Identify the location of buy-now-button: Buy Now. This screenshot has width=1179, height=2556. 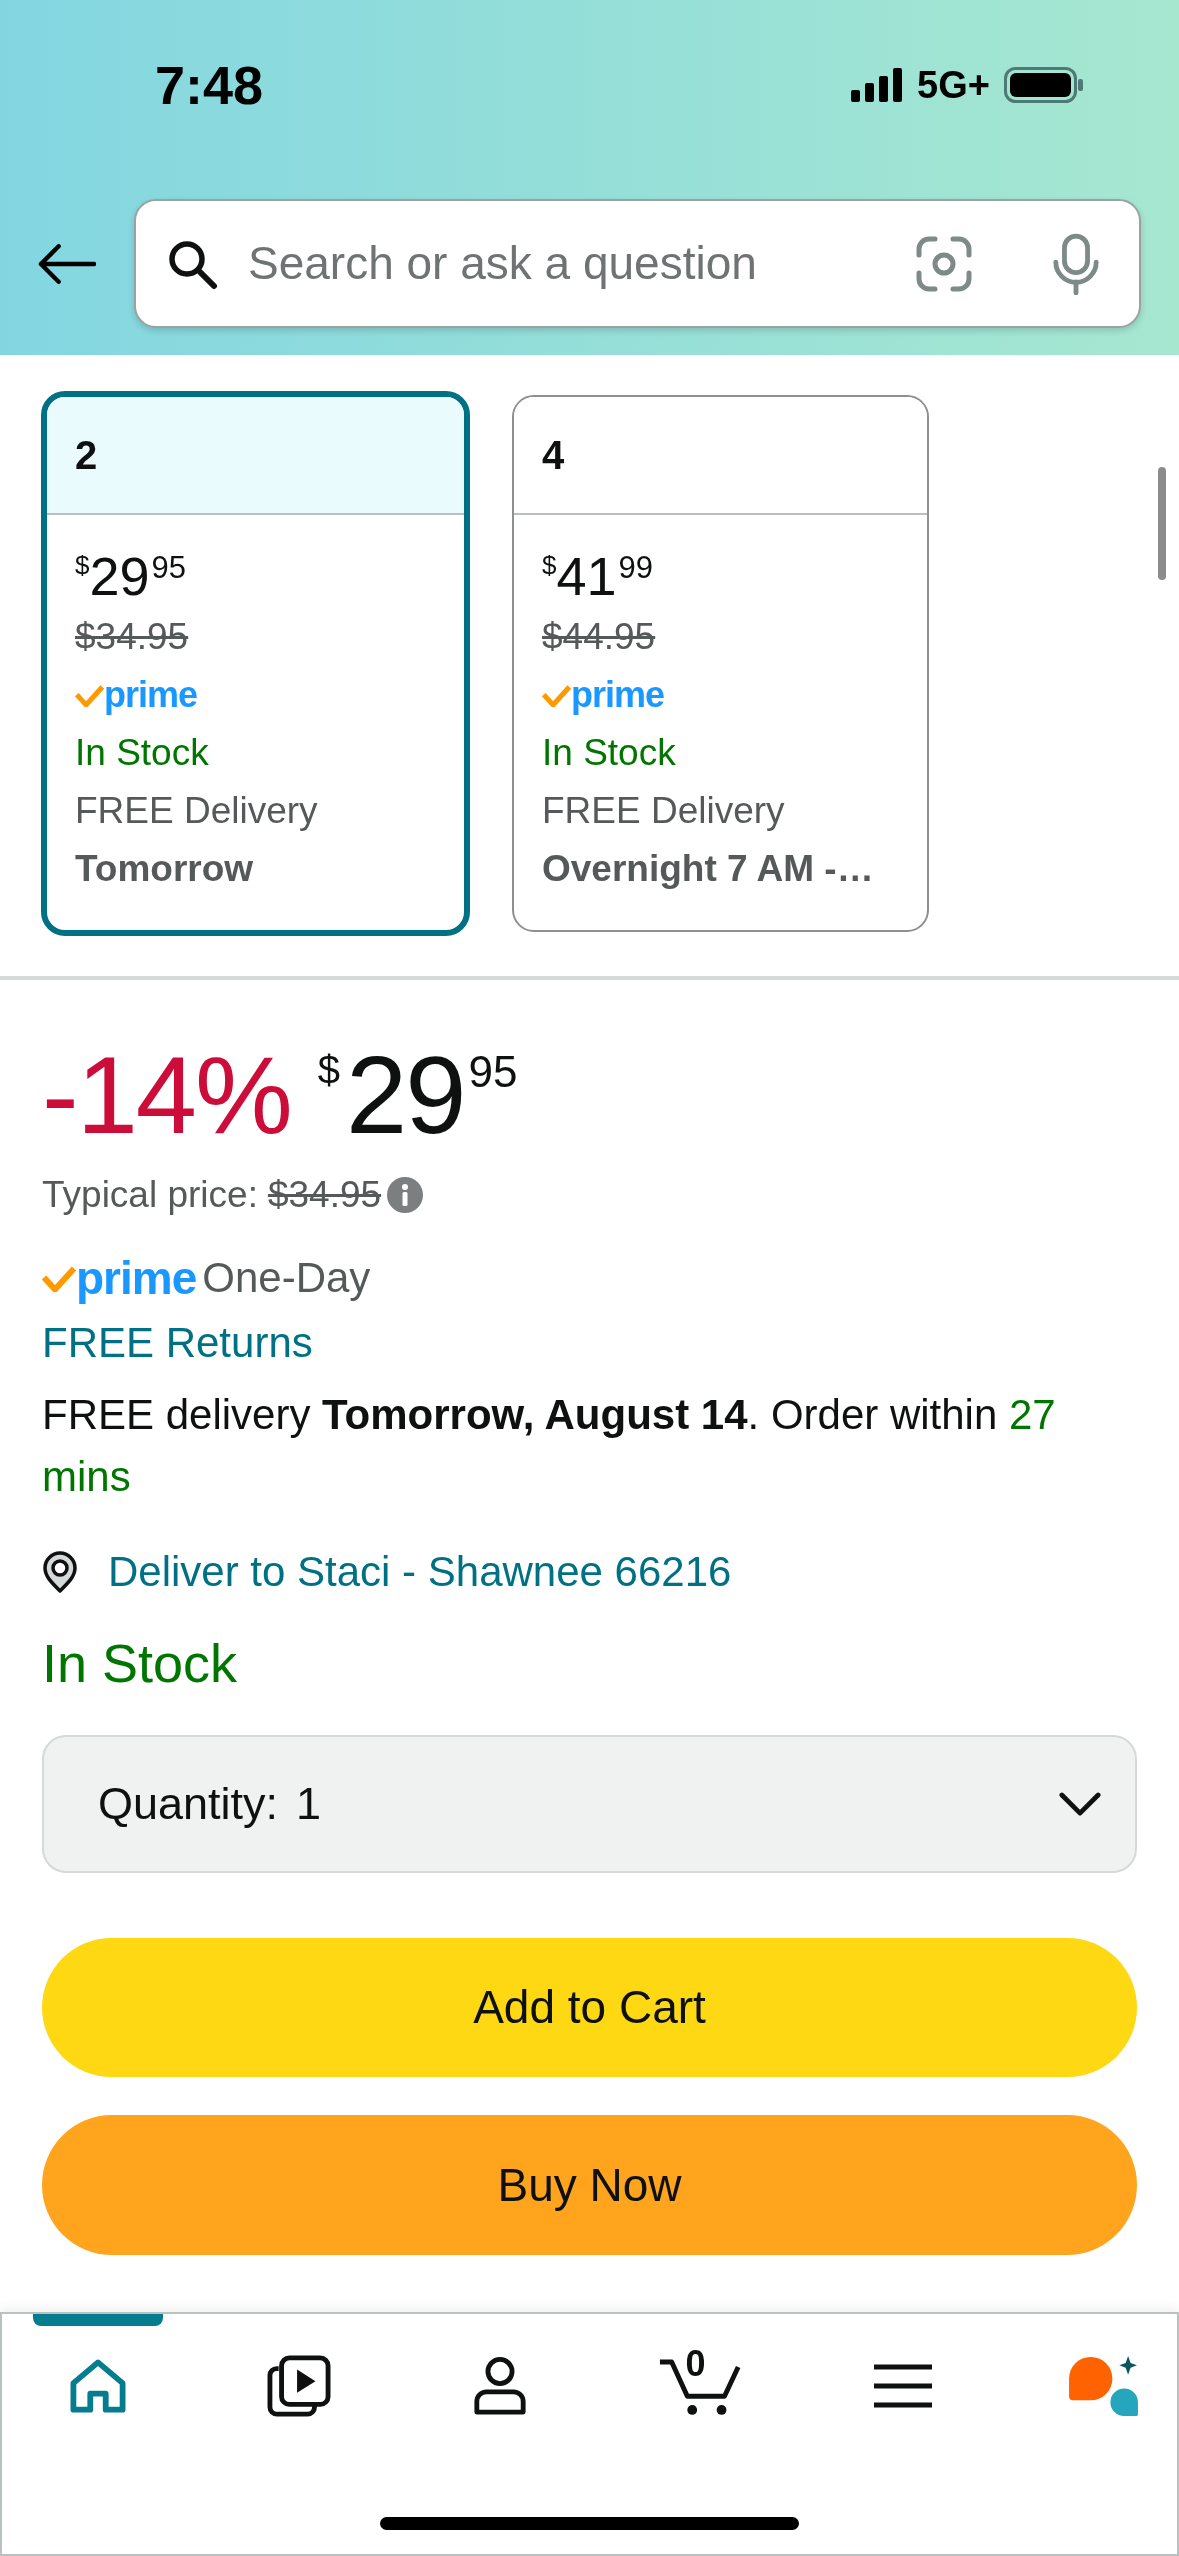
(589, 2185).